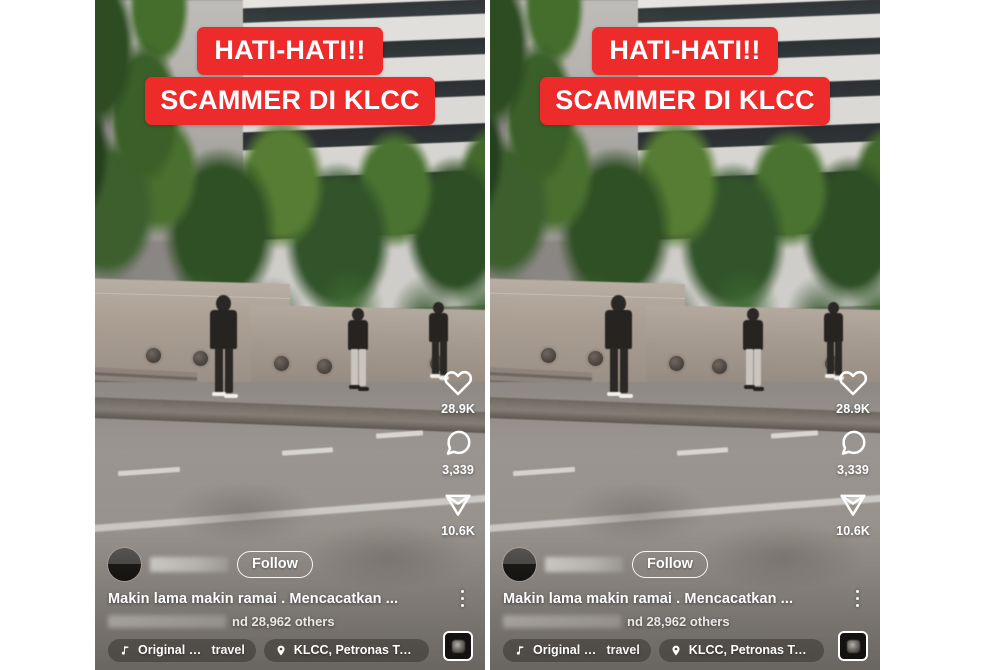 This screenshot has width=1000, height=670. I want to click on left-white-margin, so click(47, 335).